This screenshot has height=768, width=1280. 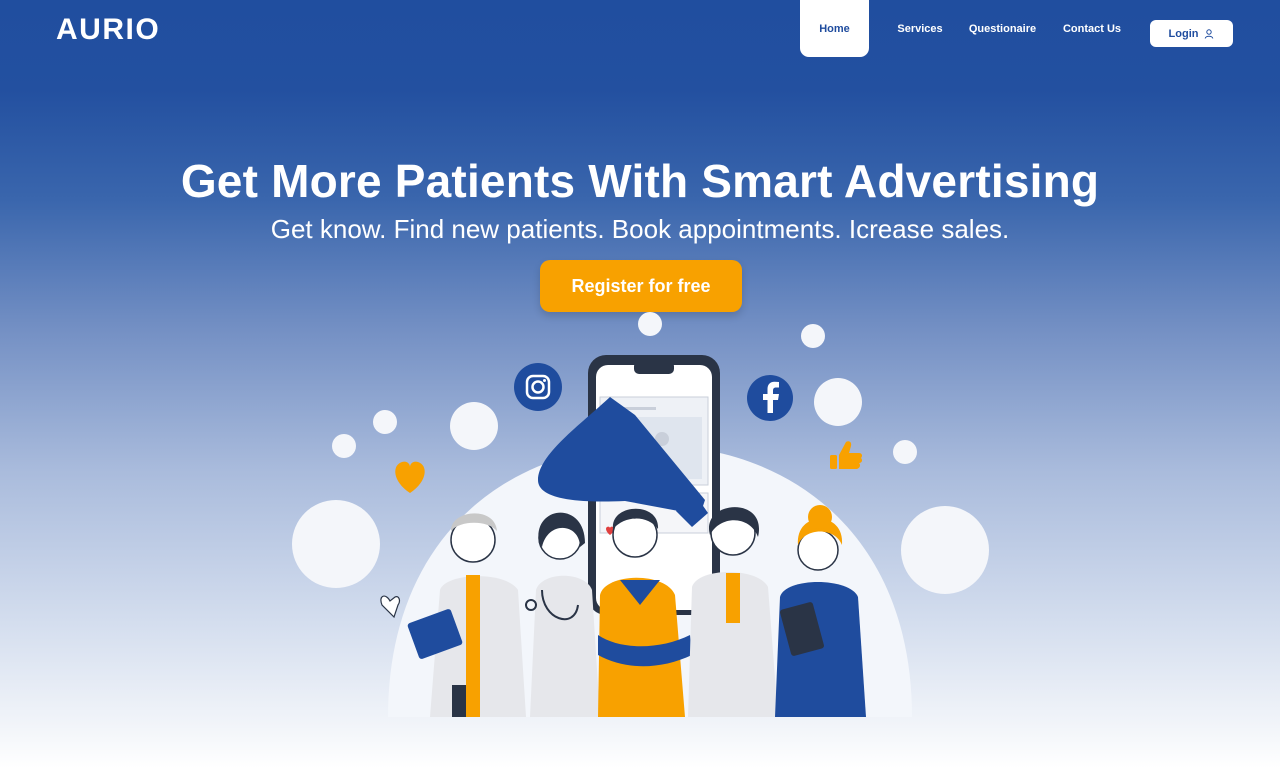 What do you see at coordinates (834, 28) in the screenshot?
I see `nav-home: Home` at bounding box center [834, 28].